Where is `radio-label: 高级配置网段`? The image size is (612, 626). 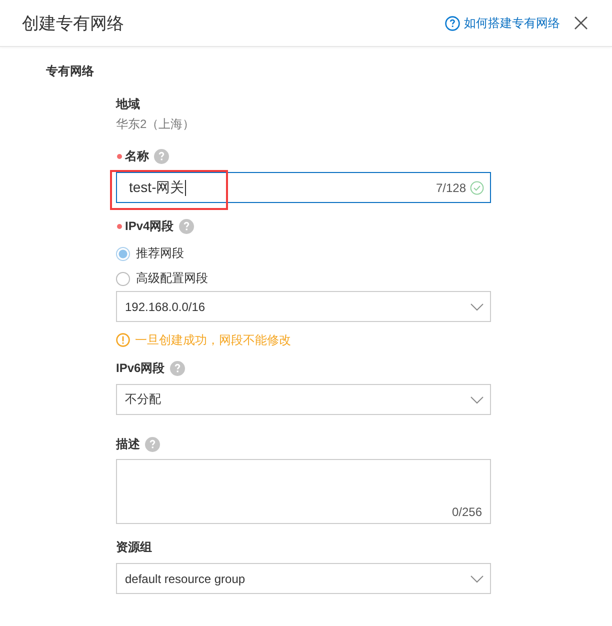
radio-label: 高级配置网段 is located at coordinates (172, 278).